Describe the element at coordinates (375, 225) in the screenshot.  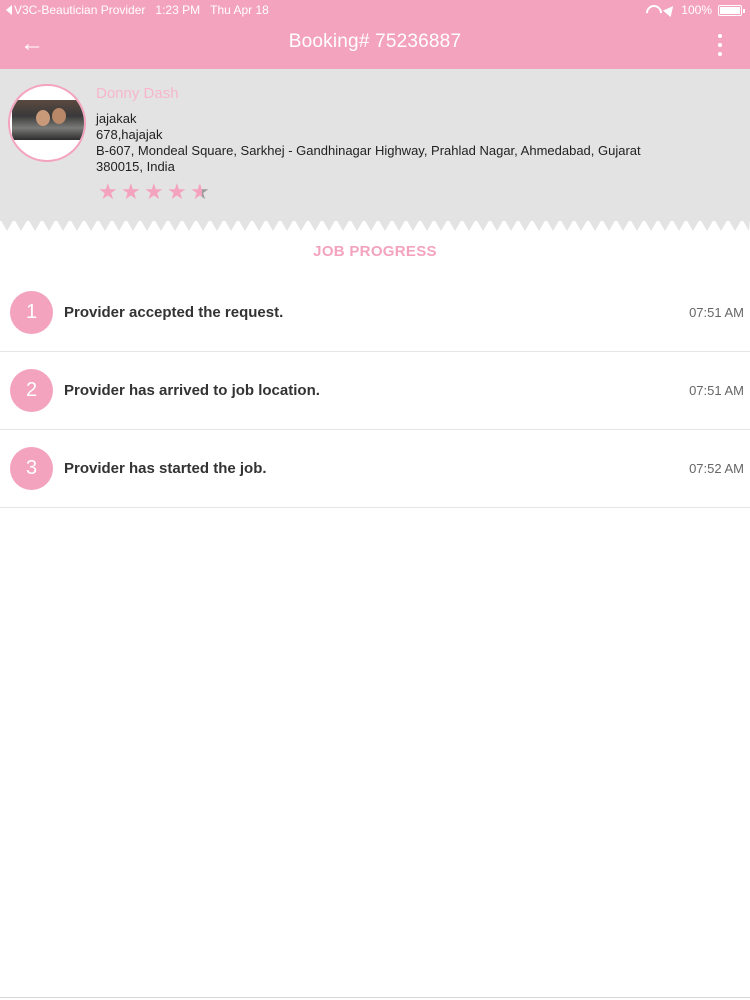
I see `zigzag-divider` at that location.